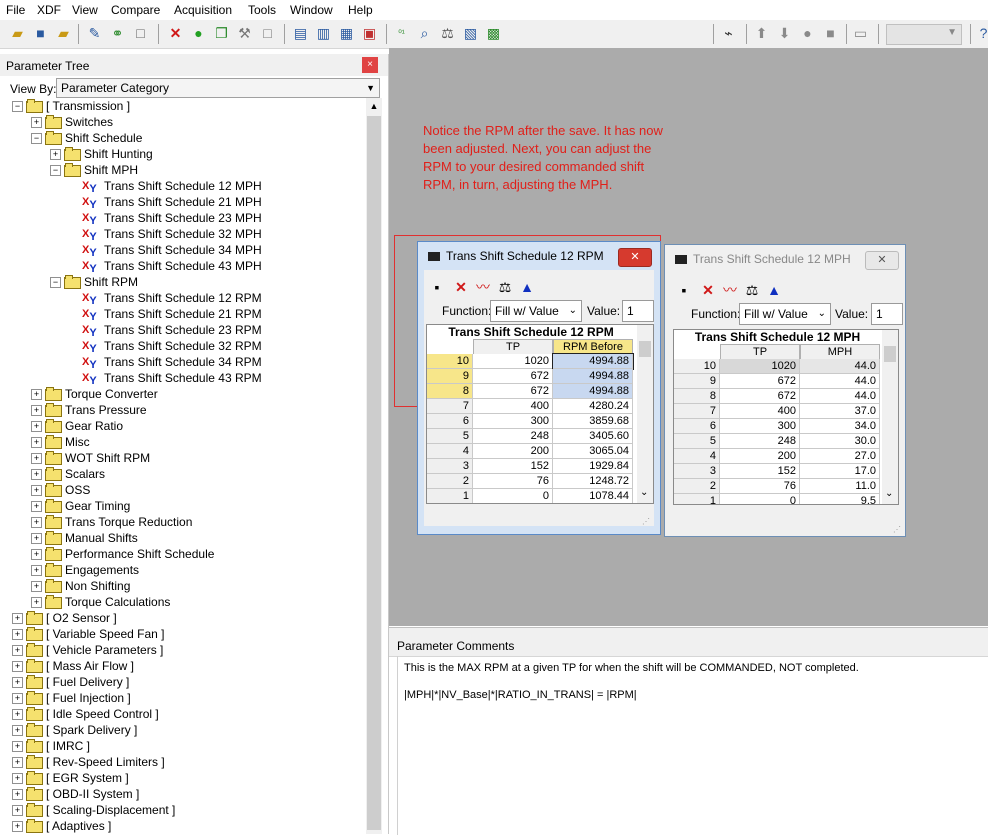 This screenshot has height=835, width=988. What do you see at coordinates (513, 496) in the screenshot?
I see `tp-cell: 0` at bounding box center [513, 496].